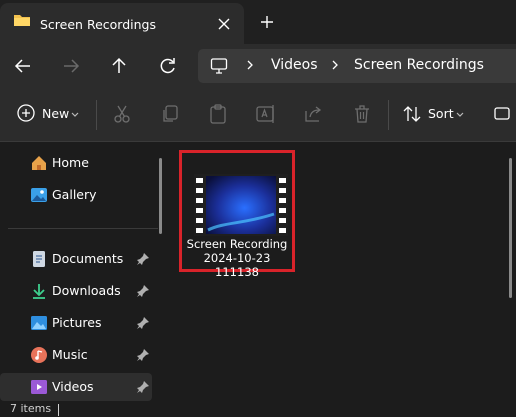 The height and width of the screenshot is (417, 516). Describe the element at coordinates (71, 66) in the screenshot. I see `forward-arrow-icon` at that location.